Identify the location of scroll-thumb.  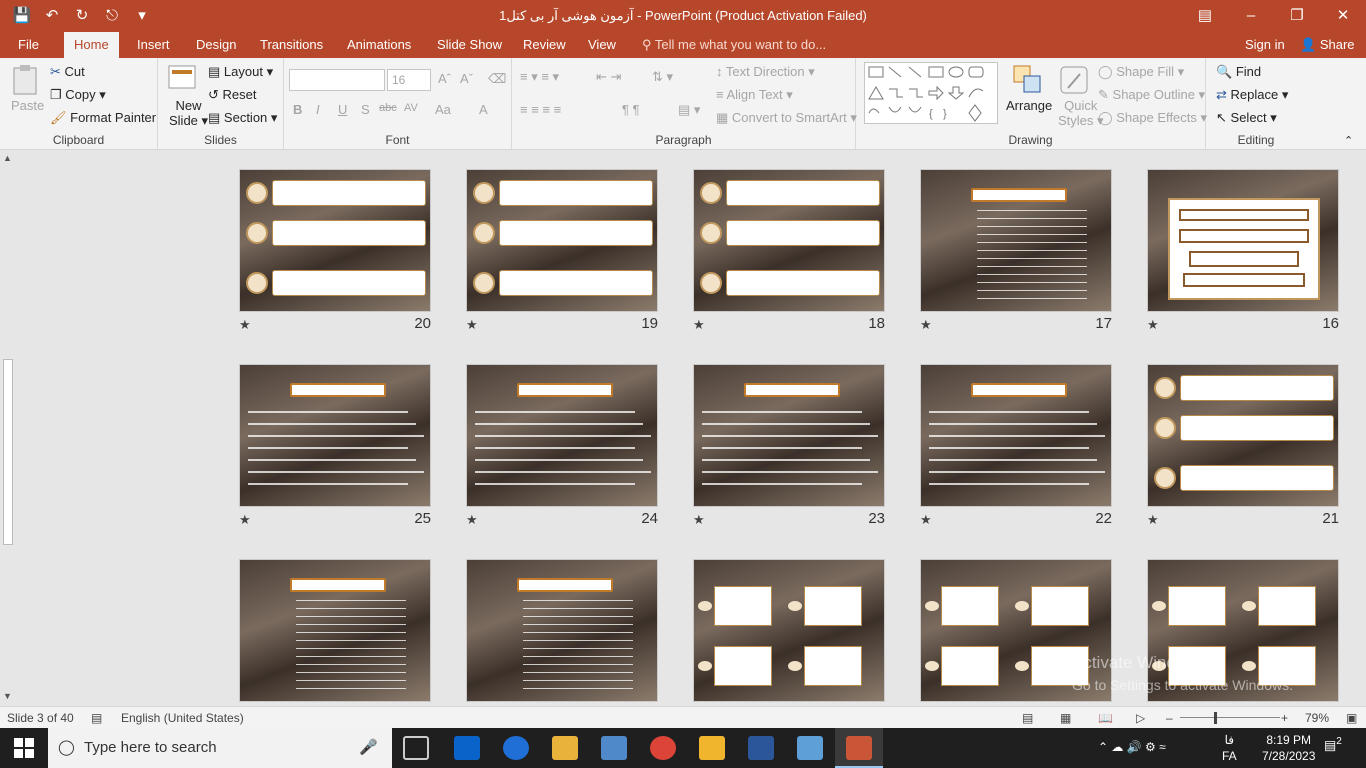
(8, 452).